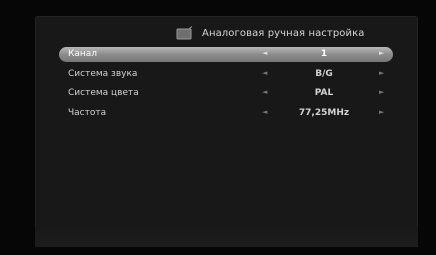 The width and height of the screenshot is (436, 255). What do you see at coordinates (184, 33) in the screenshot?
I see `tv-icon` at bounding box center [184, 33].